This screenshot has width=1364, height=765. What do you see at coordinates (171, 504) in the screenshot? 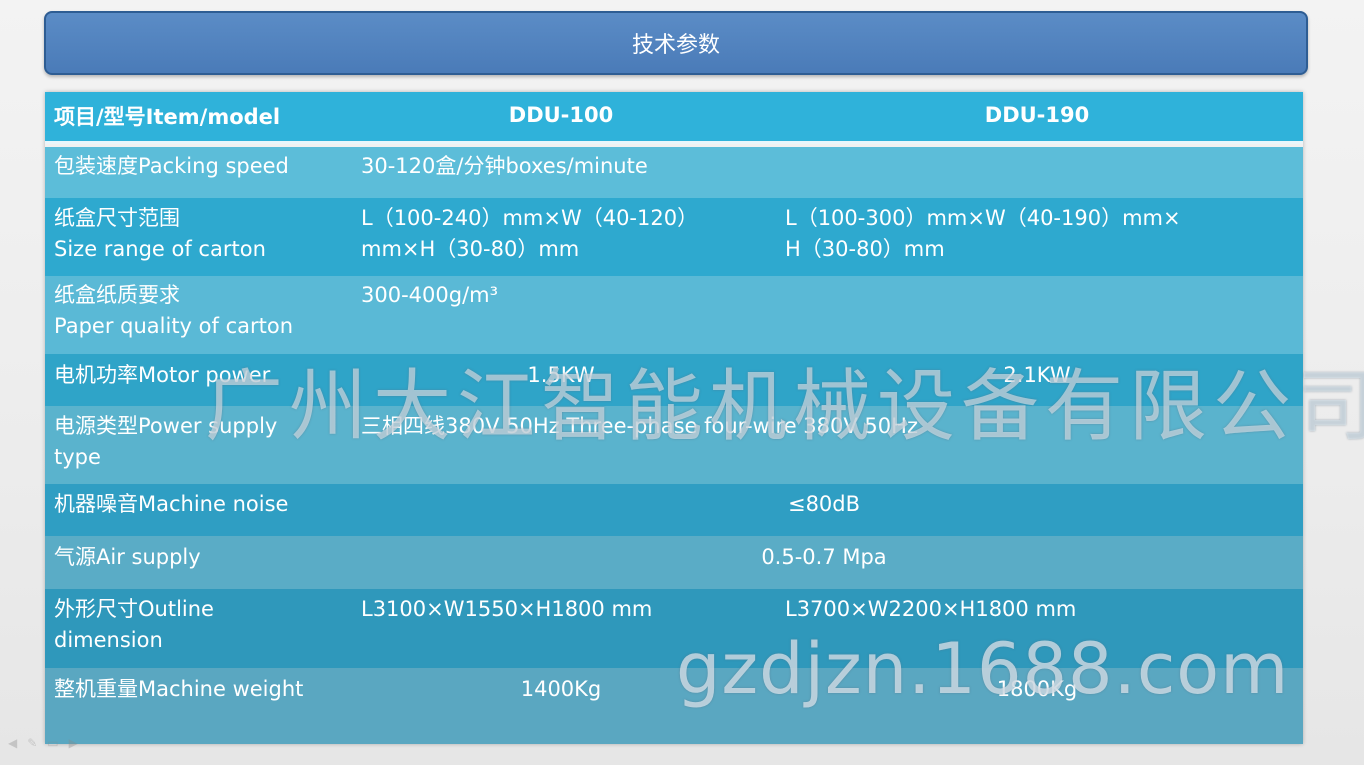
I see `row-label: 机器噪音Machine noise` at bounding box center [171, 504].